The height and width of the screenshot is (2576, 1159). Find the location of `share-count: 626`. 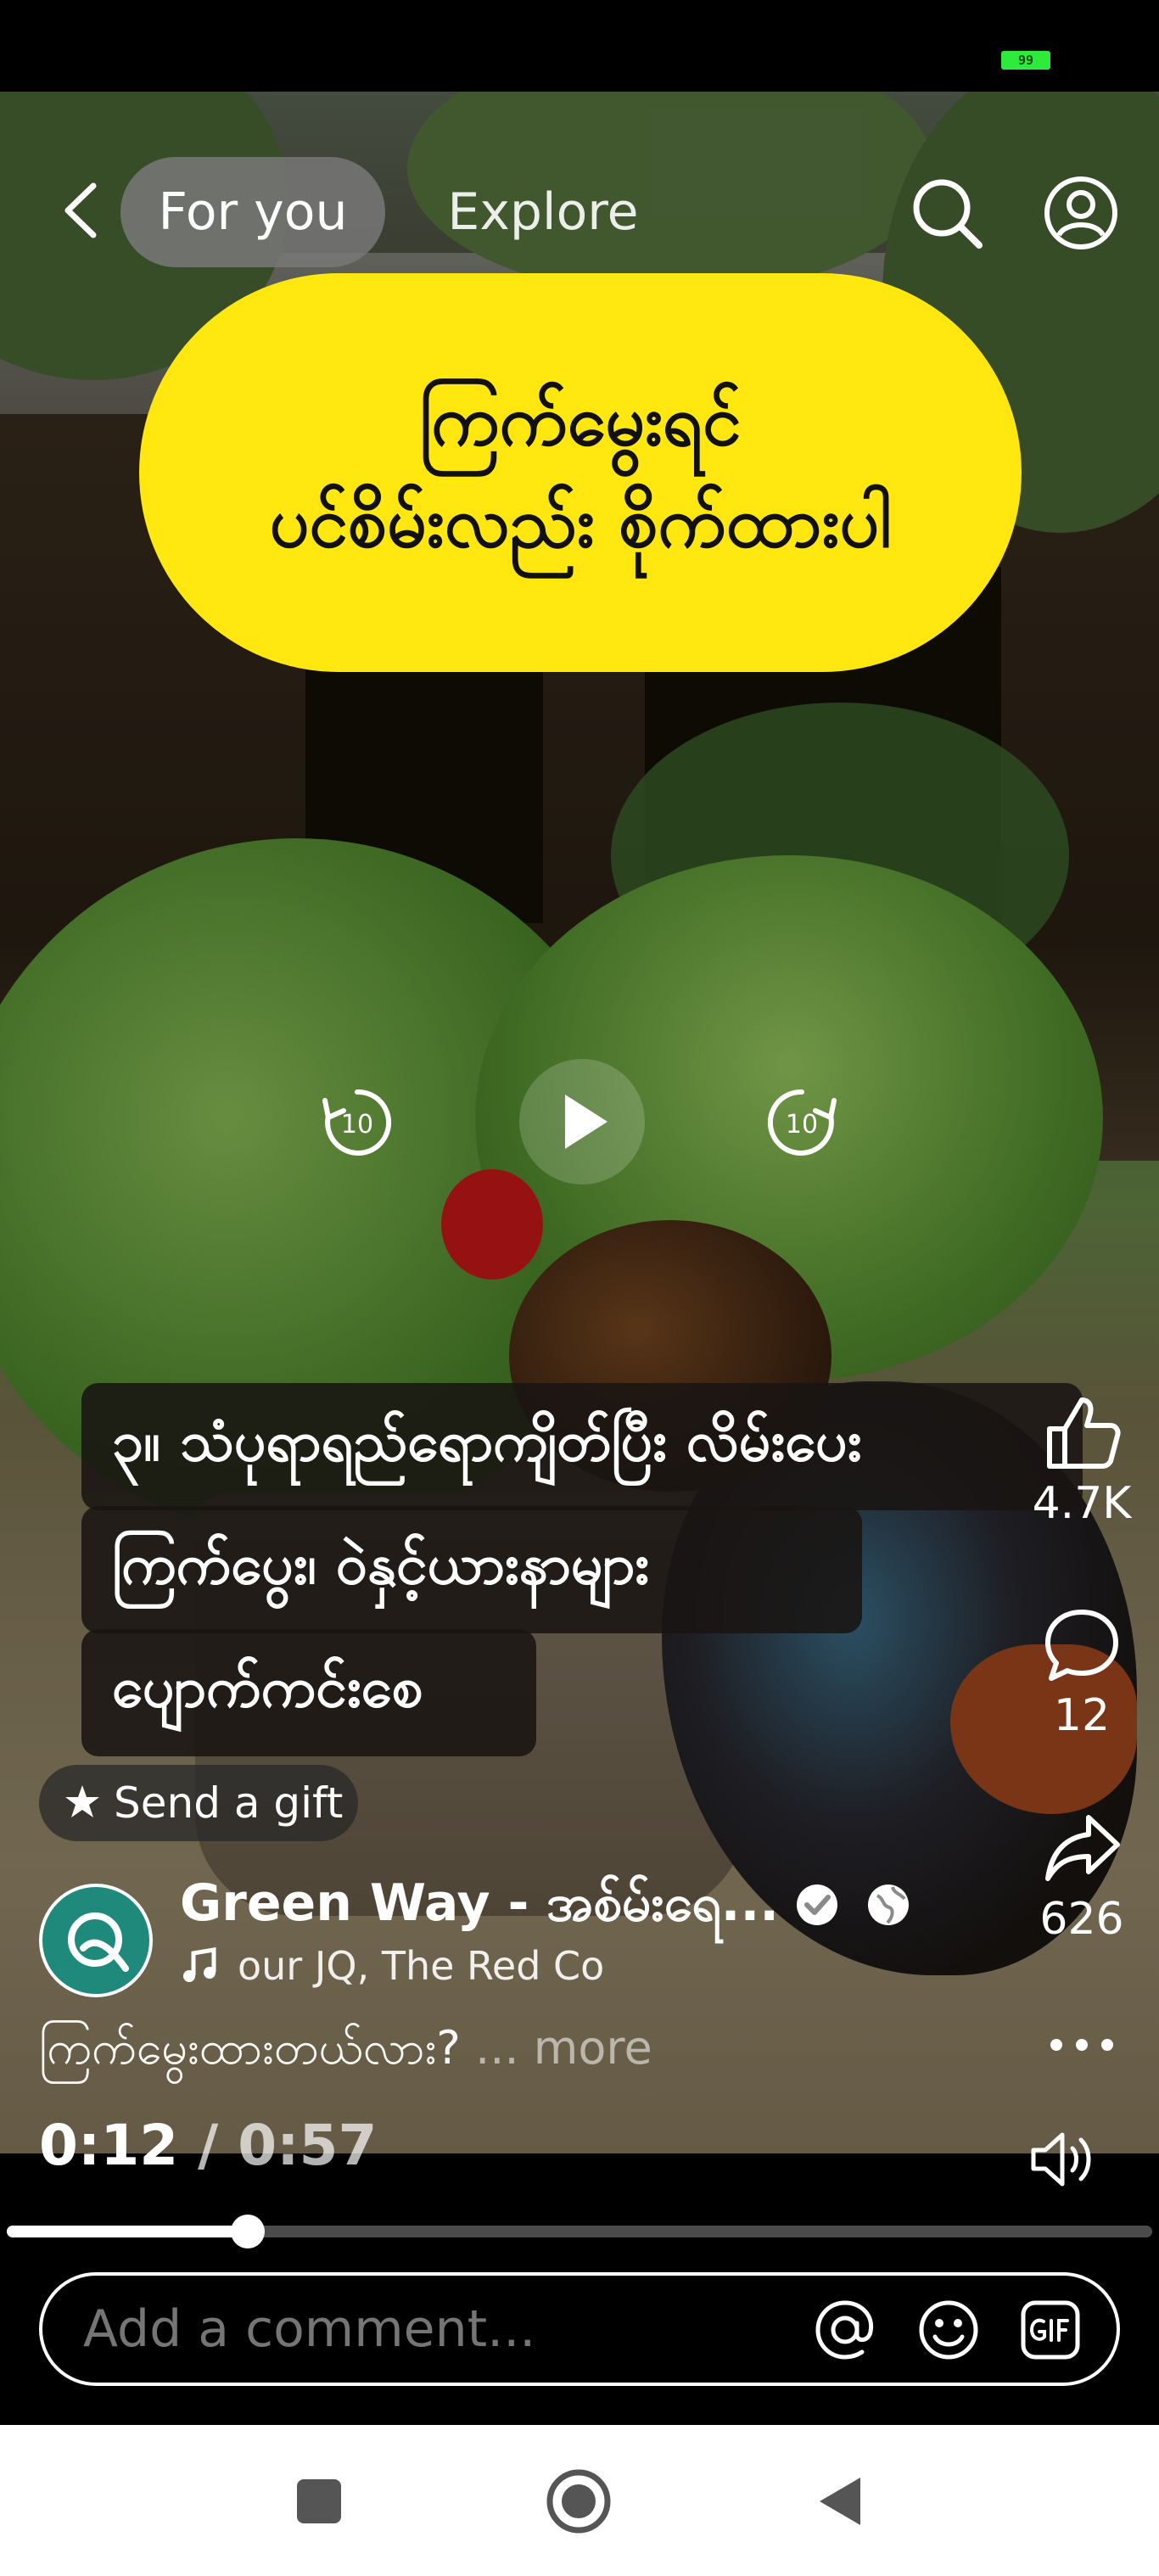

share-count: 626 is located at coordinates (1081, 1920).